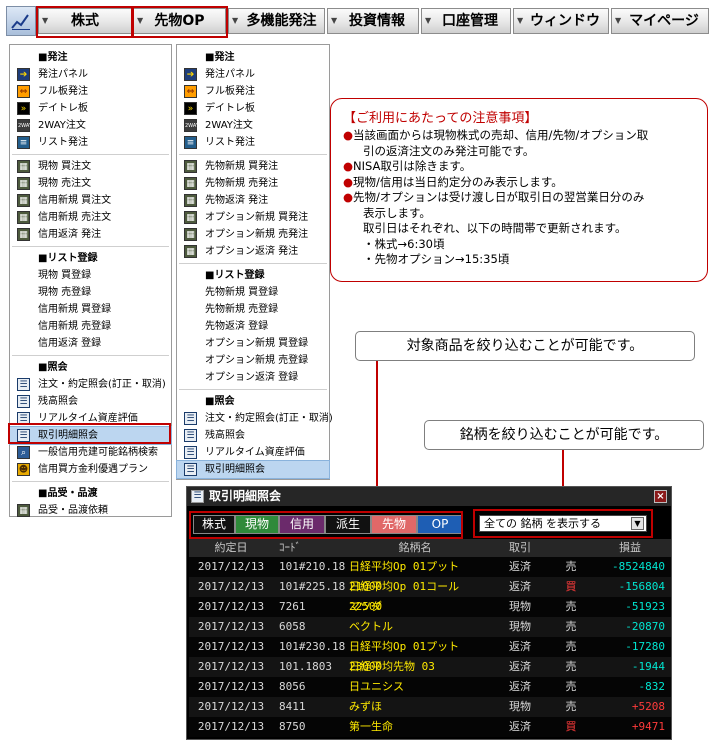  I want to click on highlight-stocks-menu, so click(85, 22).